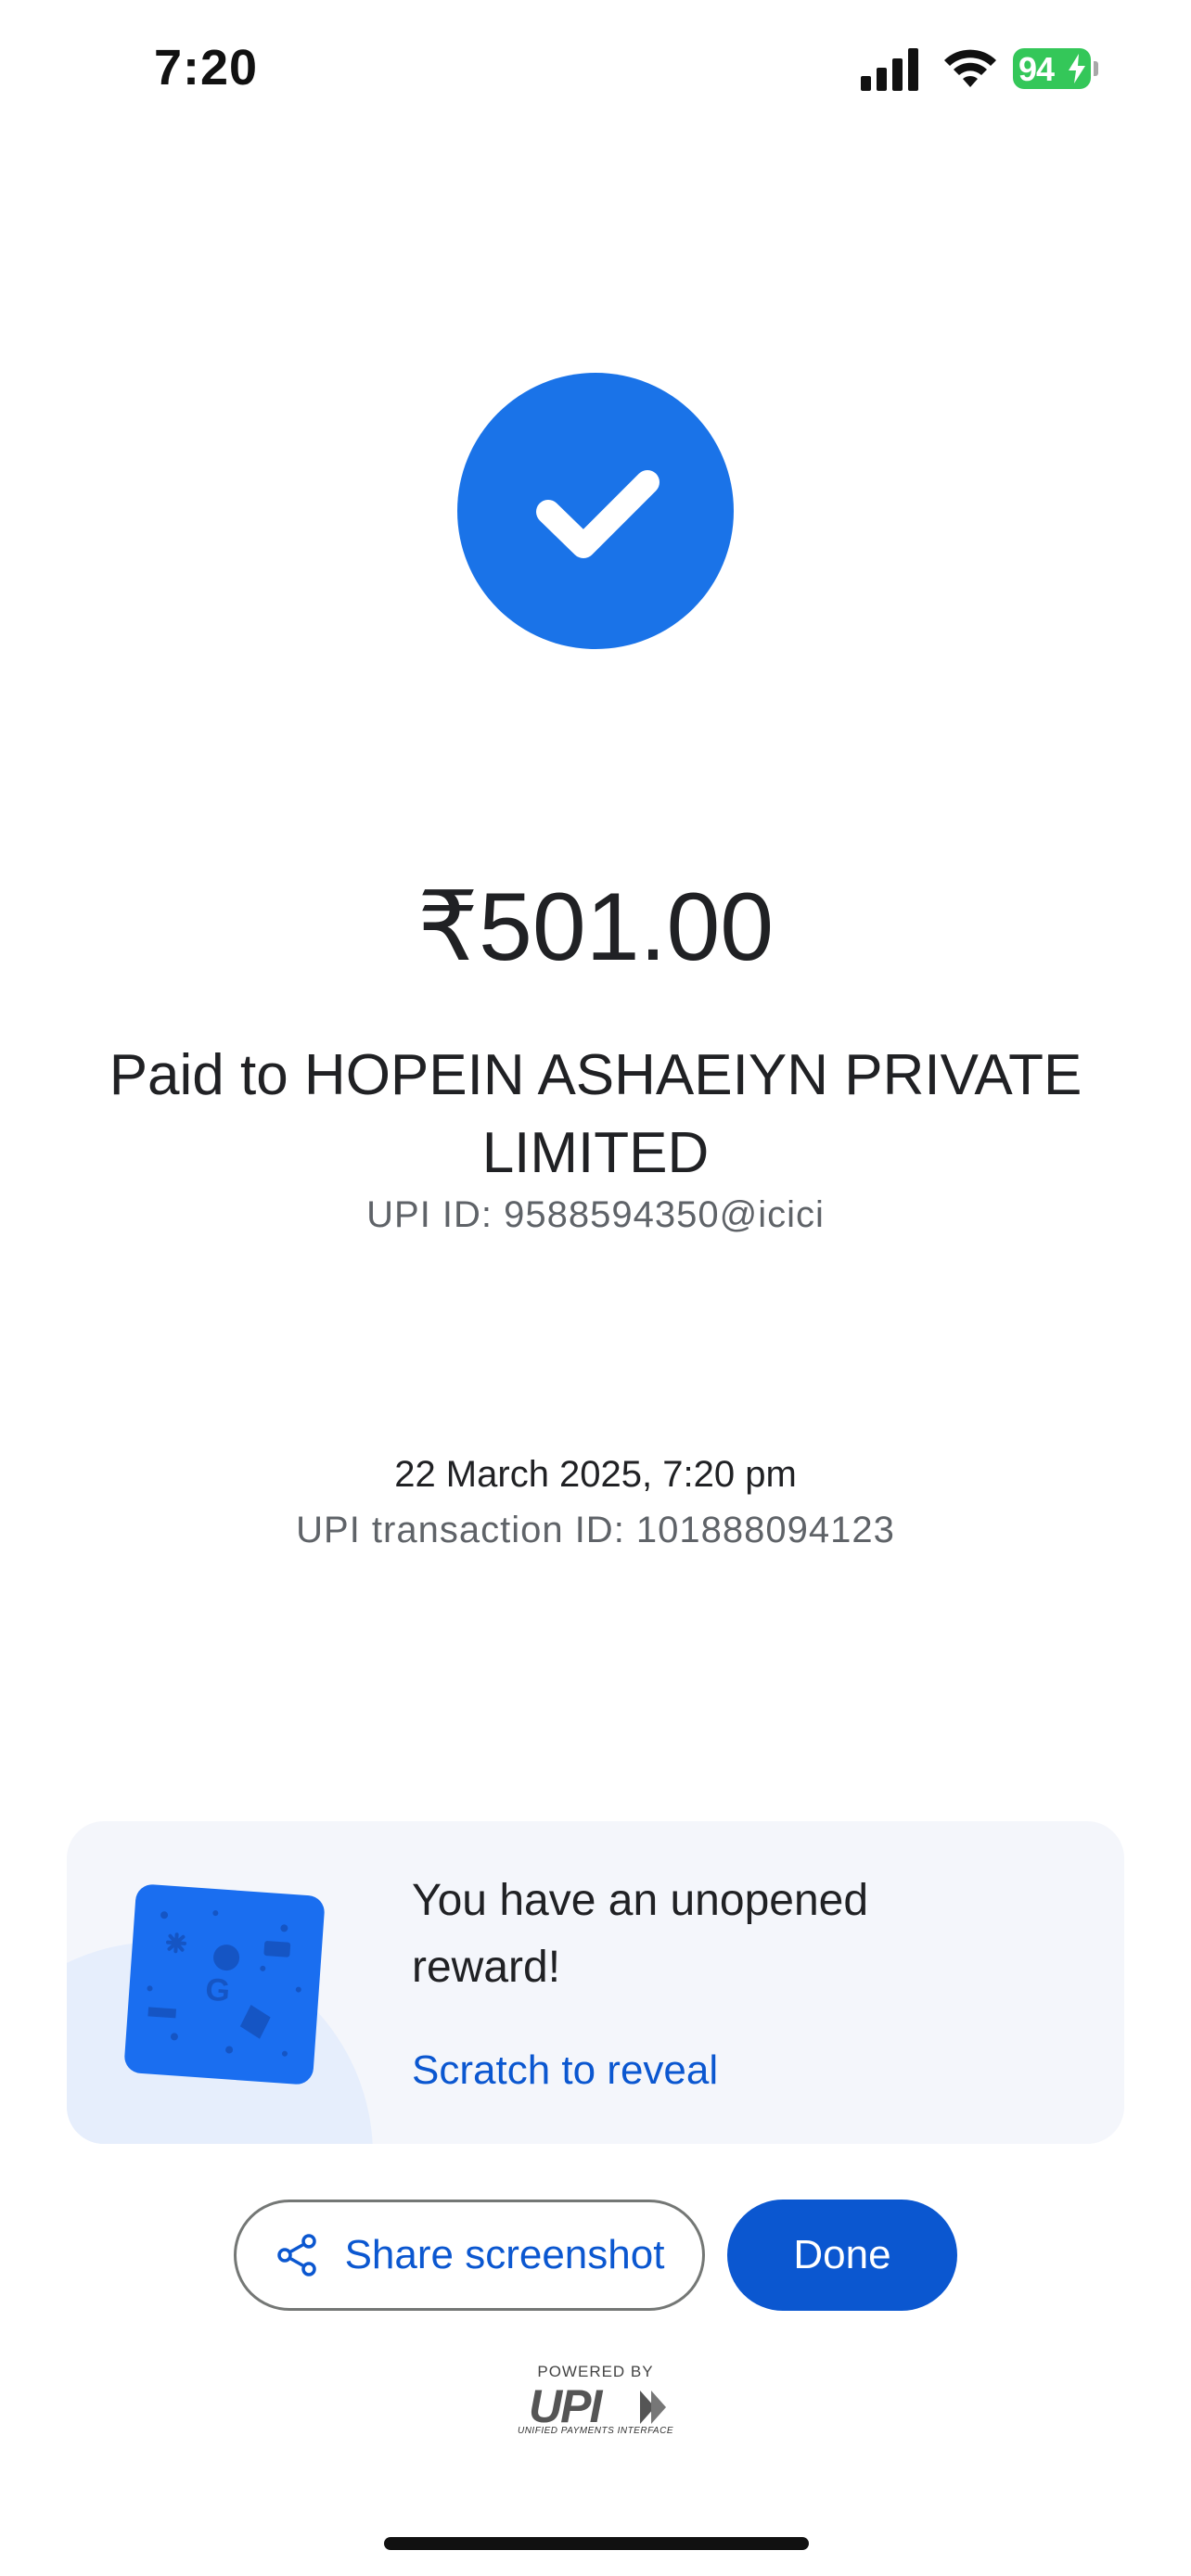  Describe the element at coordinates (296, 2255) in the screenshot. I see `share-icon` at that location.